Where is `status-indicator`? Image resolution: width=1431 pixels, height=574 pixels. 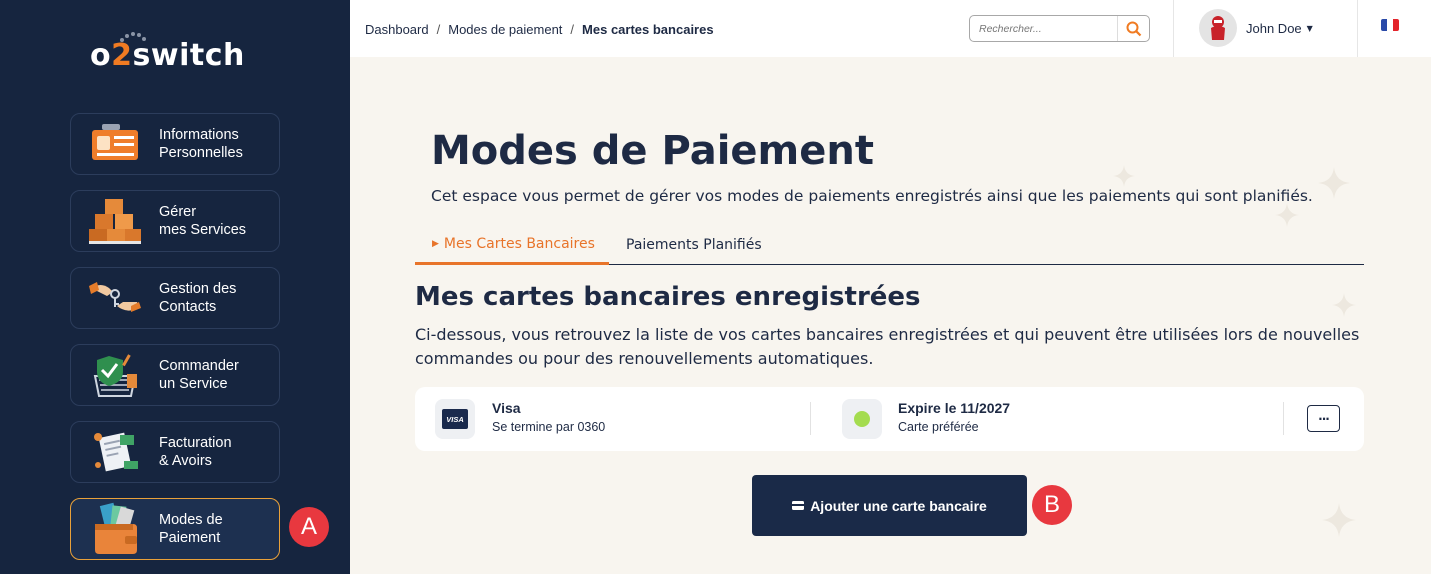 status-indicator is located at coordinates (862, 419).